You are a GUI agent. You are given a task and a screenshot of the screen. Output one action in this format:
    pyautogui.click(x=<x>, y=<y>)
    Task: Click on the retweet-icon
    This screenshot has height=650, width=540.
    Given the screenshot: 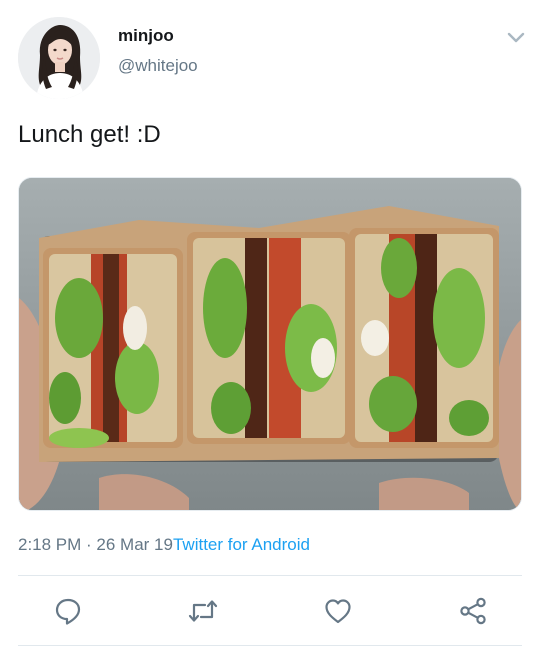 What is the action you would take?
    pyautogui.click(x=203, y=611)
    